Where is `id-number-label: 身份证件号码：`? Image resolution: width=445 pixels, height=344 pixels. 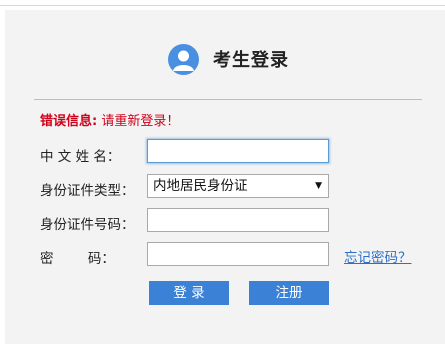
id-number-label: 身份证件号码： is located at coordinates (87, 225).